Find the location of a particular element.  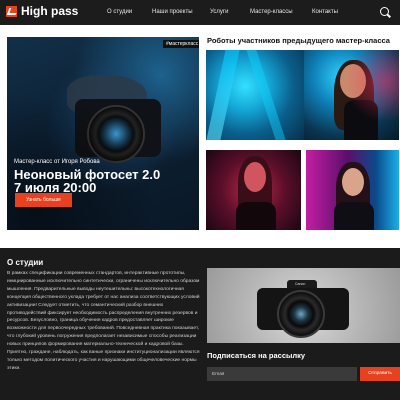

brand-name: High pass is located at coordinates (49, 11).